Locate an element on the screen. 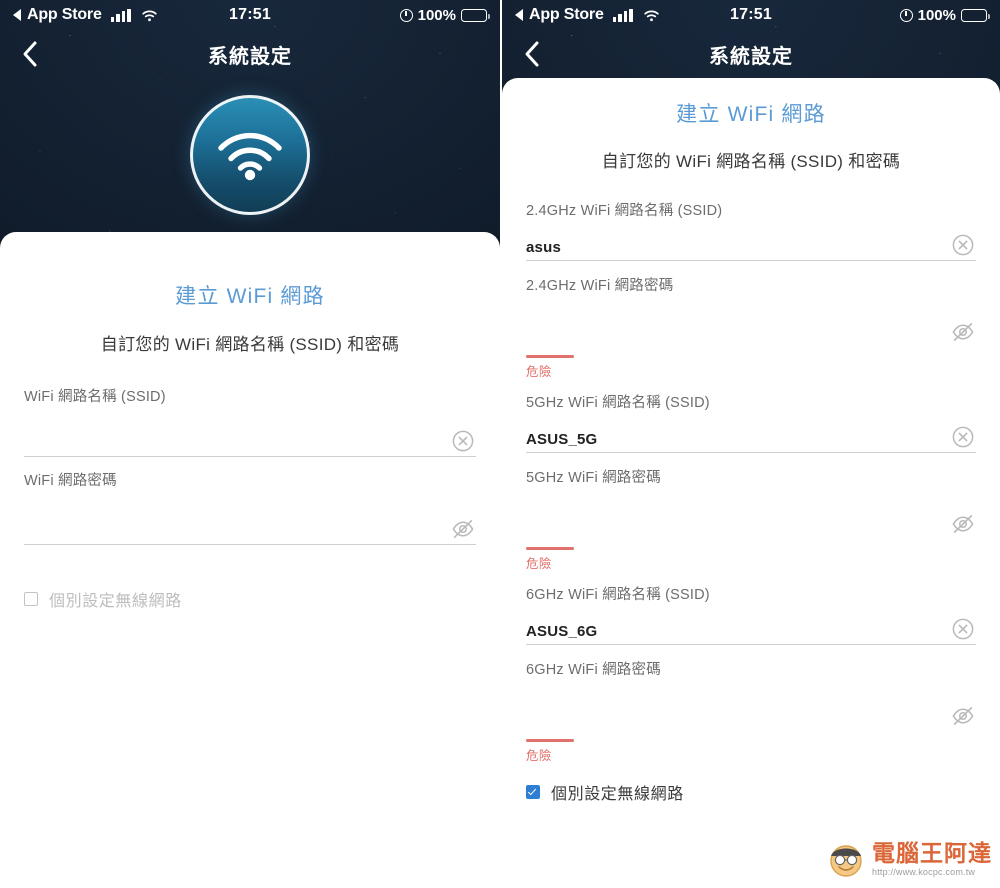 The height and width of the screenshot is (888, 1000). password-24ghz-input is located at coordinates (738, 336).